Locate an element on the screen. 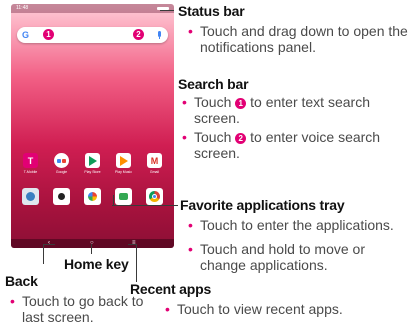 This screenshot has width=412, height=332. back-heading: Back is located at coordinates (21, 281).